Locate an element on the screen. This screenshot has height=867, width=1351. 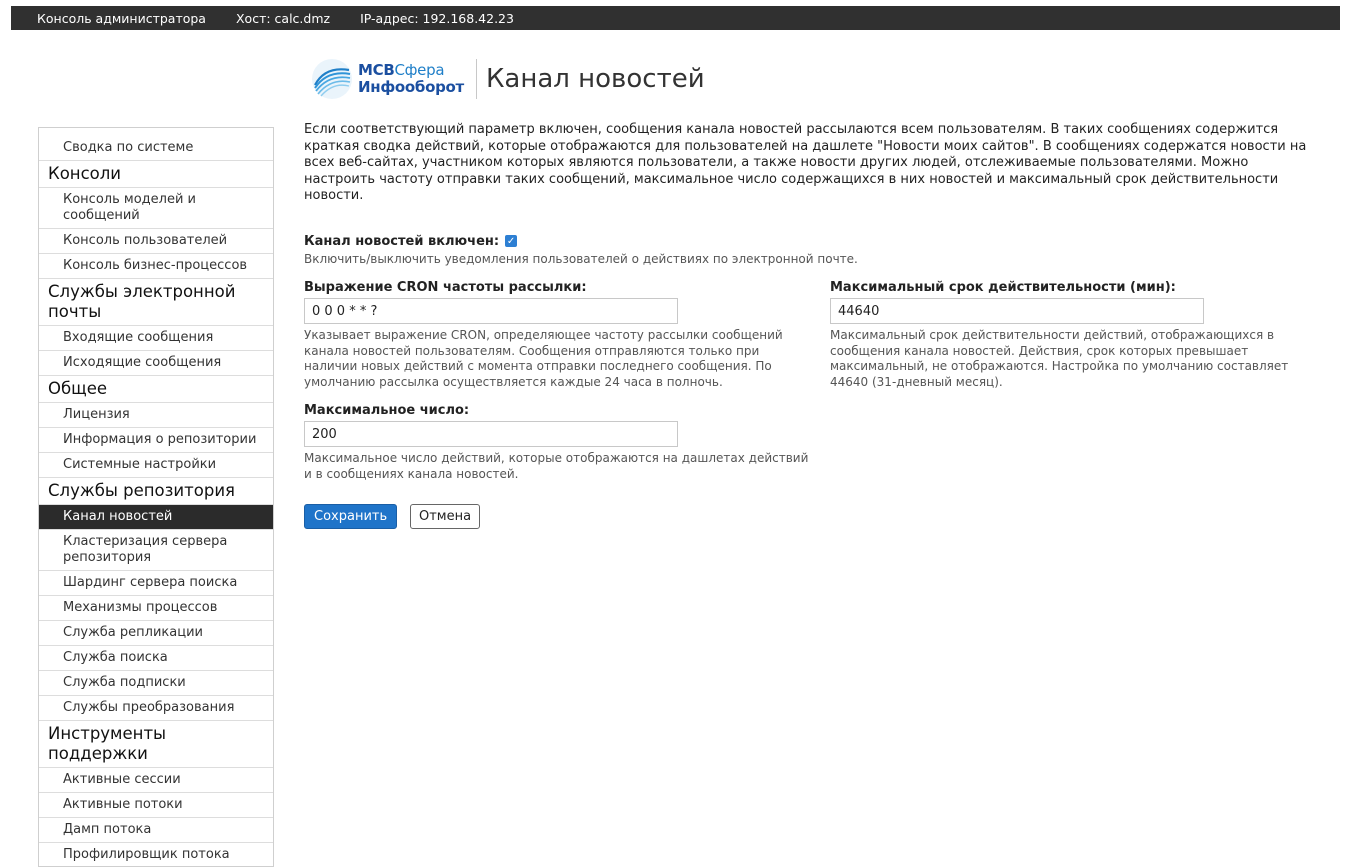
sidebar-item-14: Кластеризация сервера репозитория is located at coordinates (156, 550).